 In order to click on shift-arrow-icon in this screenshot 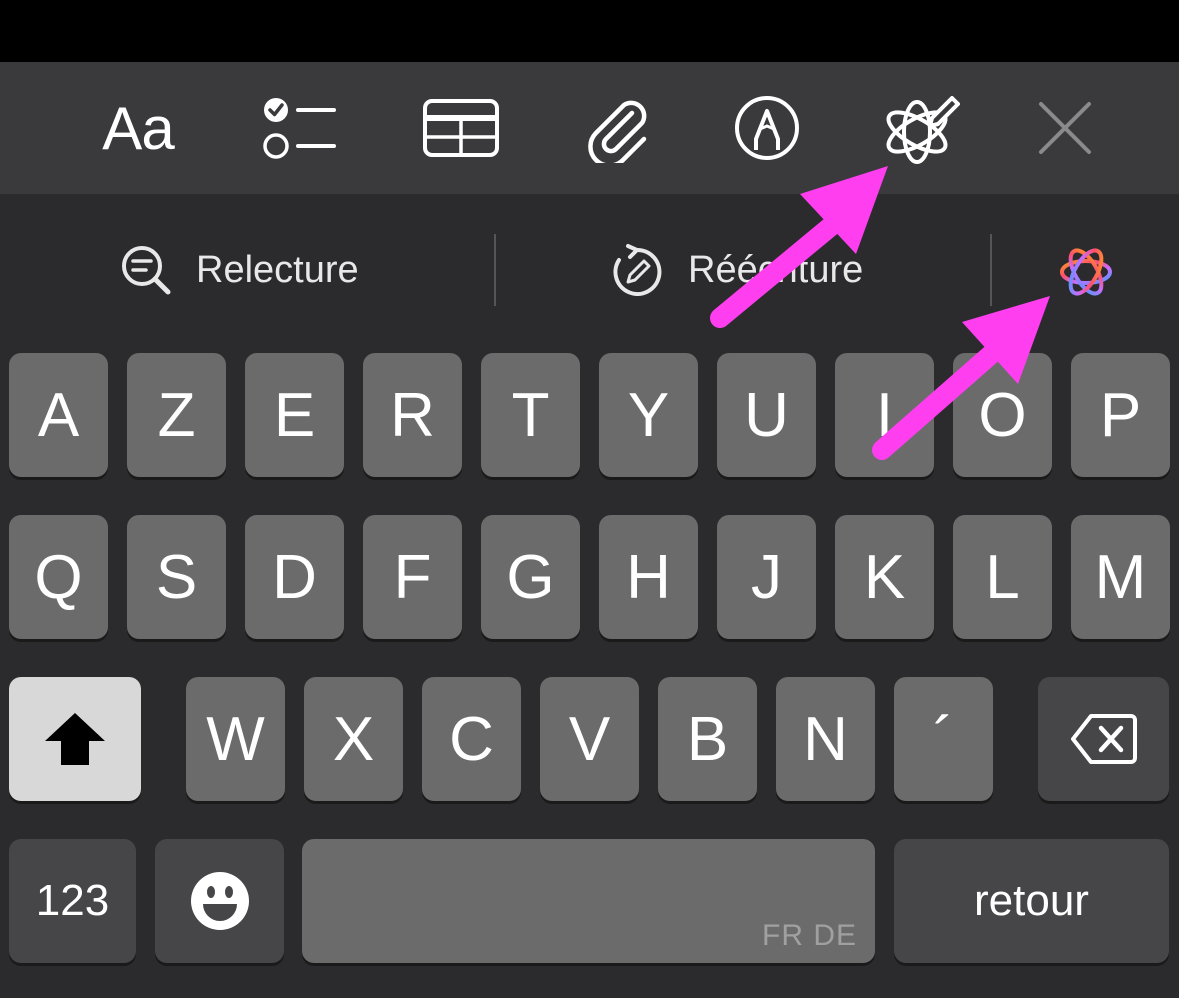, I will do `click(75, 739)`.